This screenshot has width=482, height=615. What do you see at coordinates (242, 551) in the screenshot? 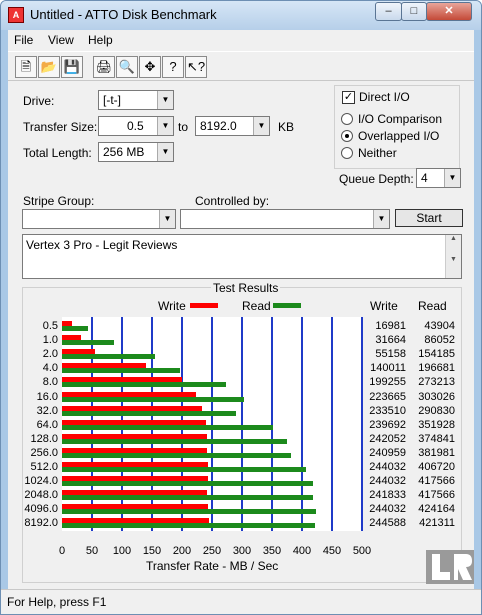
I see `x-tick-label: 300` at bounding box center [242, 551].